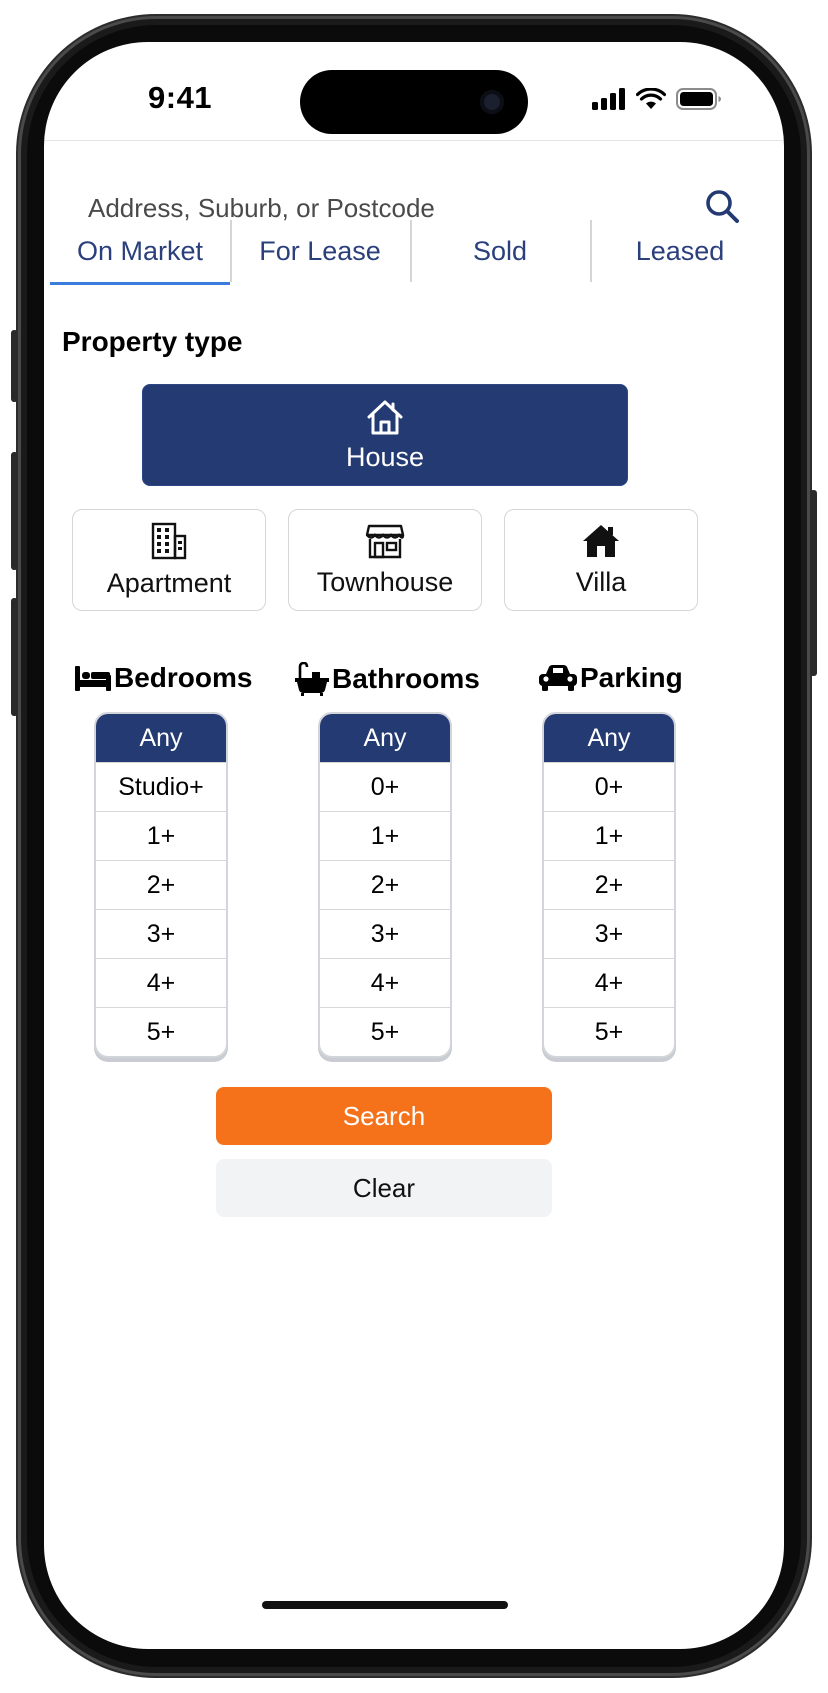 The image size is (828, 1693). Describe the element at coordinates (312, 679) in the screenshot. I see `bath-icon` at that location.